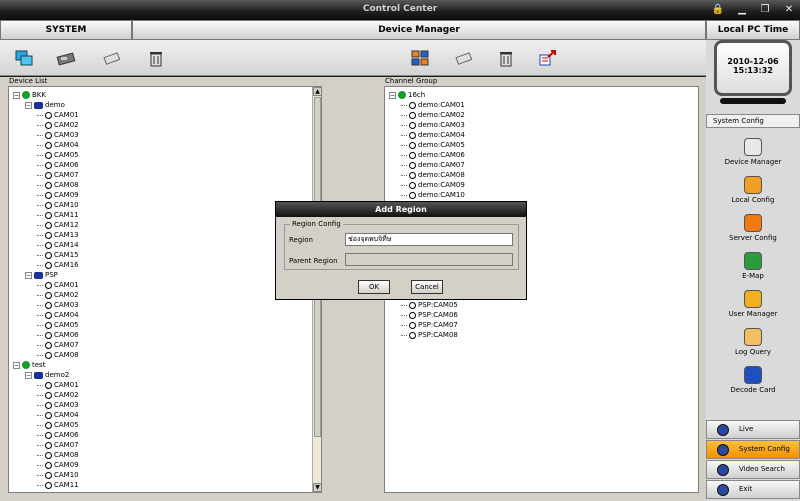 The width and height of the screenshot is (800, 501). Describe the element at coordinates (753, 429) in the screenshot. I see `nav-item: Live` at that location.